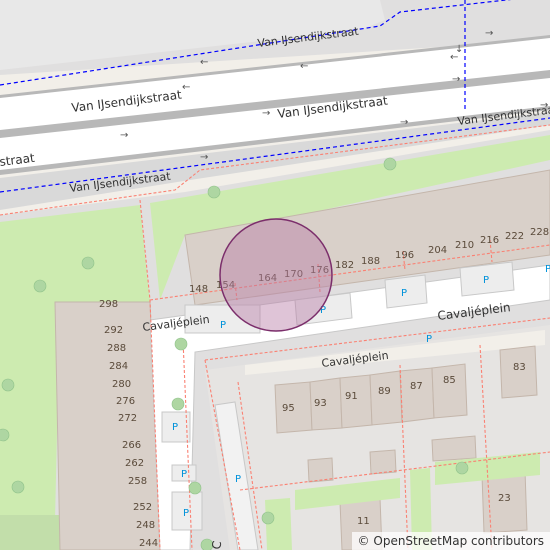 The image size is (550, 550). I want to click on copyright-icon: ©, so click(363, 541).